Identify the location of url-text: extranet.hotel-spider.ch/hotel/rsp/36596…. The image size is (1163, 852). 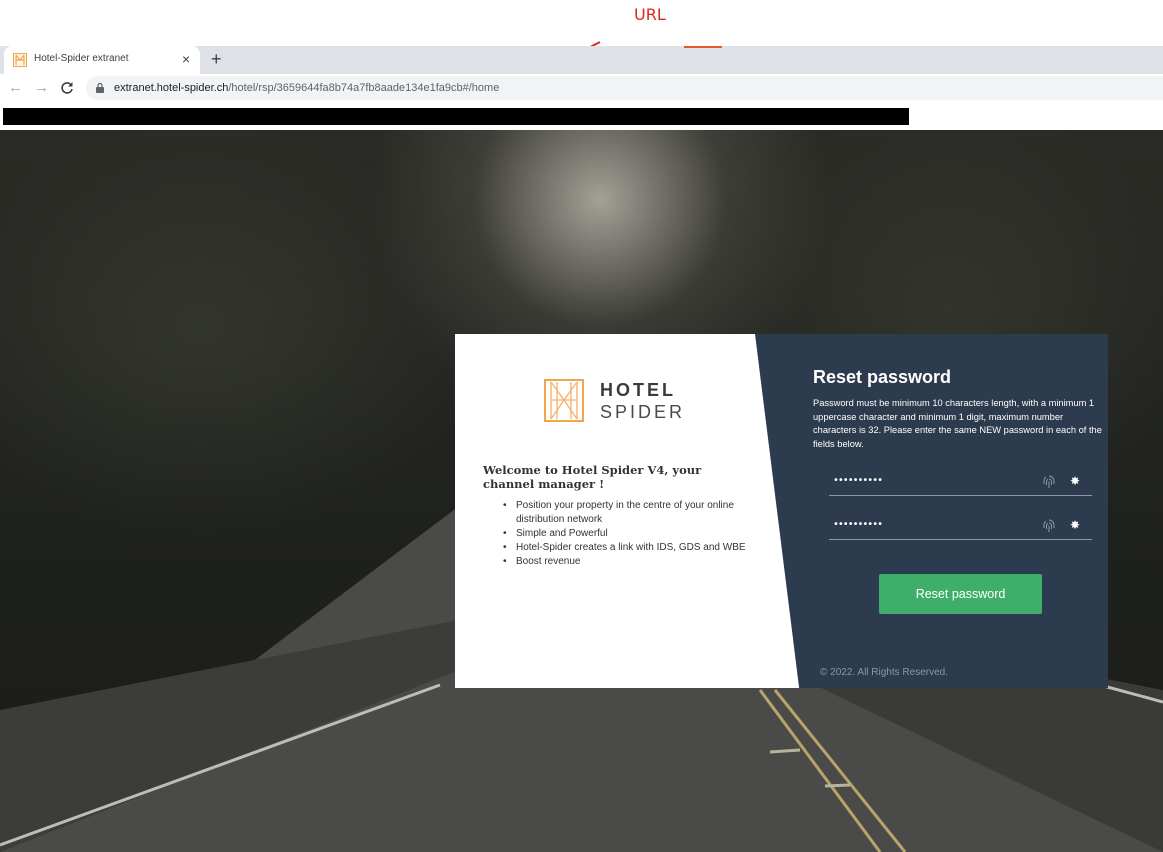
(306, 88).